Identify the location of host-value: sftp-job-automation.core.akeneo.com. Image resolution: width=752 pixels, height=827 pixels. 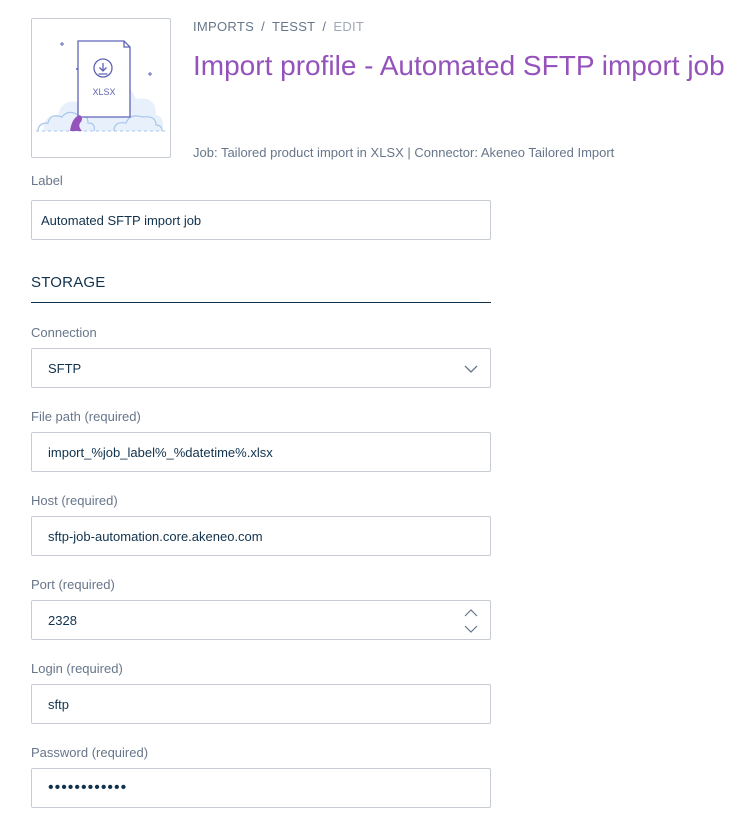
(155, 536).